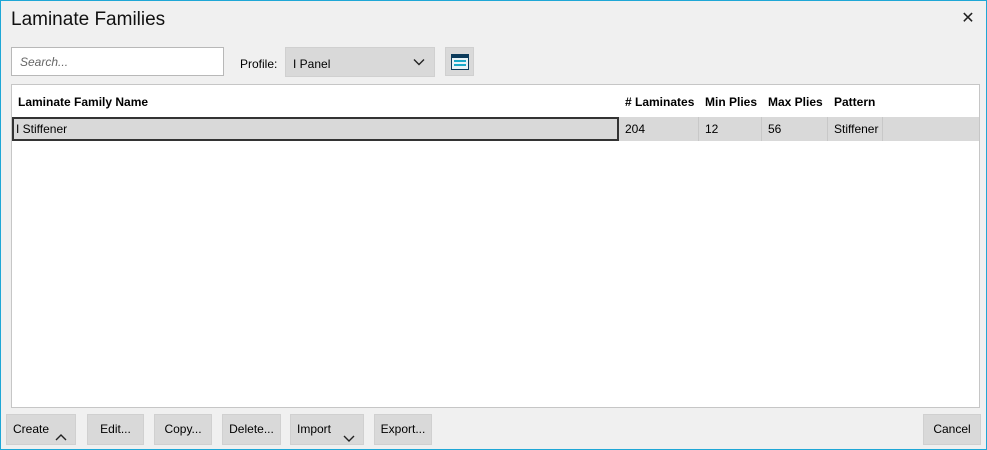 Image resolution: width=987 pixels, height=450 pixels. Describe the element at coordinates (795, 102) in the screenshot. I see `column-header-max-plies: Max Plies` at that location.